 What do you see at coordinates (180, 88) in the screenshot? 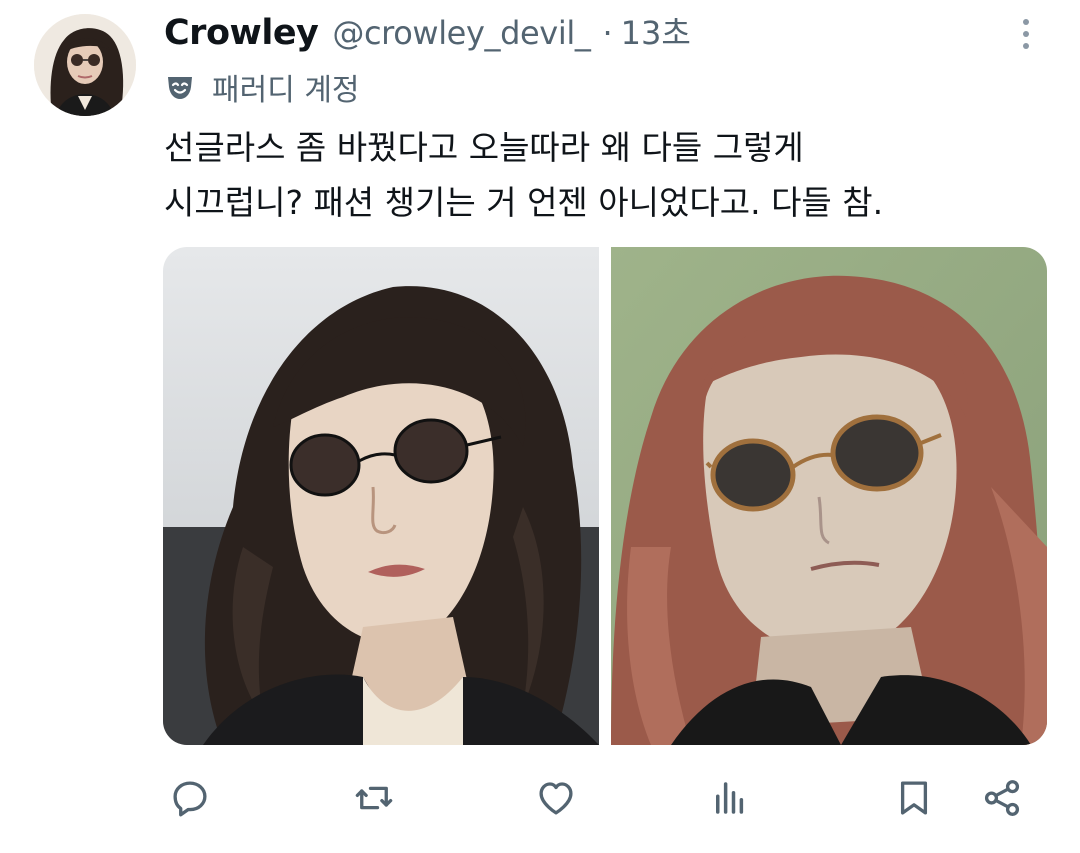
I see `parody-mask-icon` at bounding box center [180, 88].